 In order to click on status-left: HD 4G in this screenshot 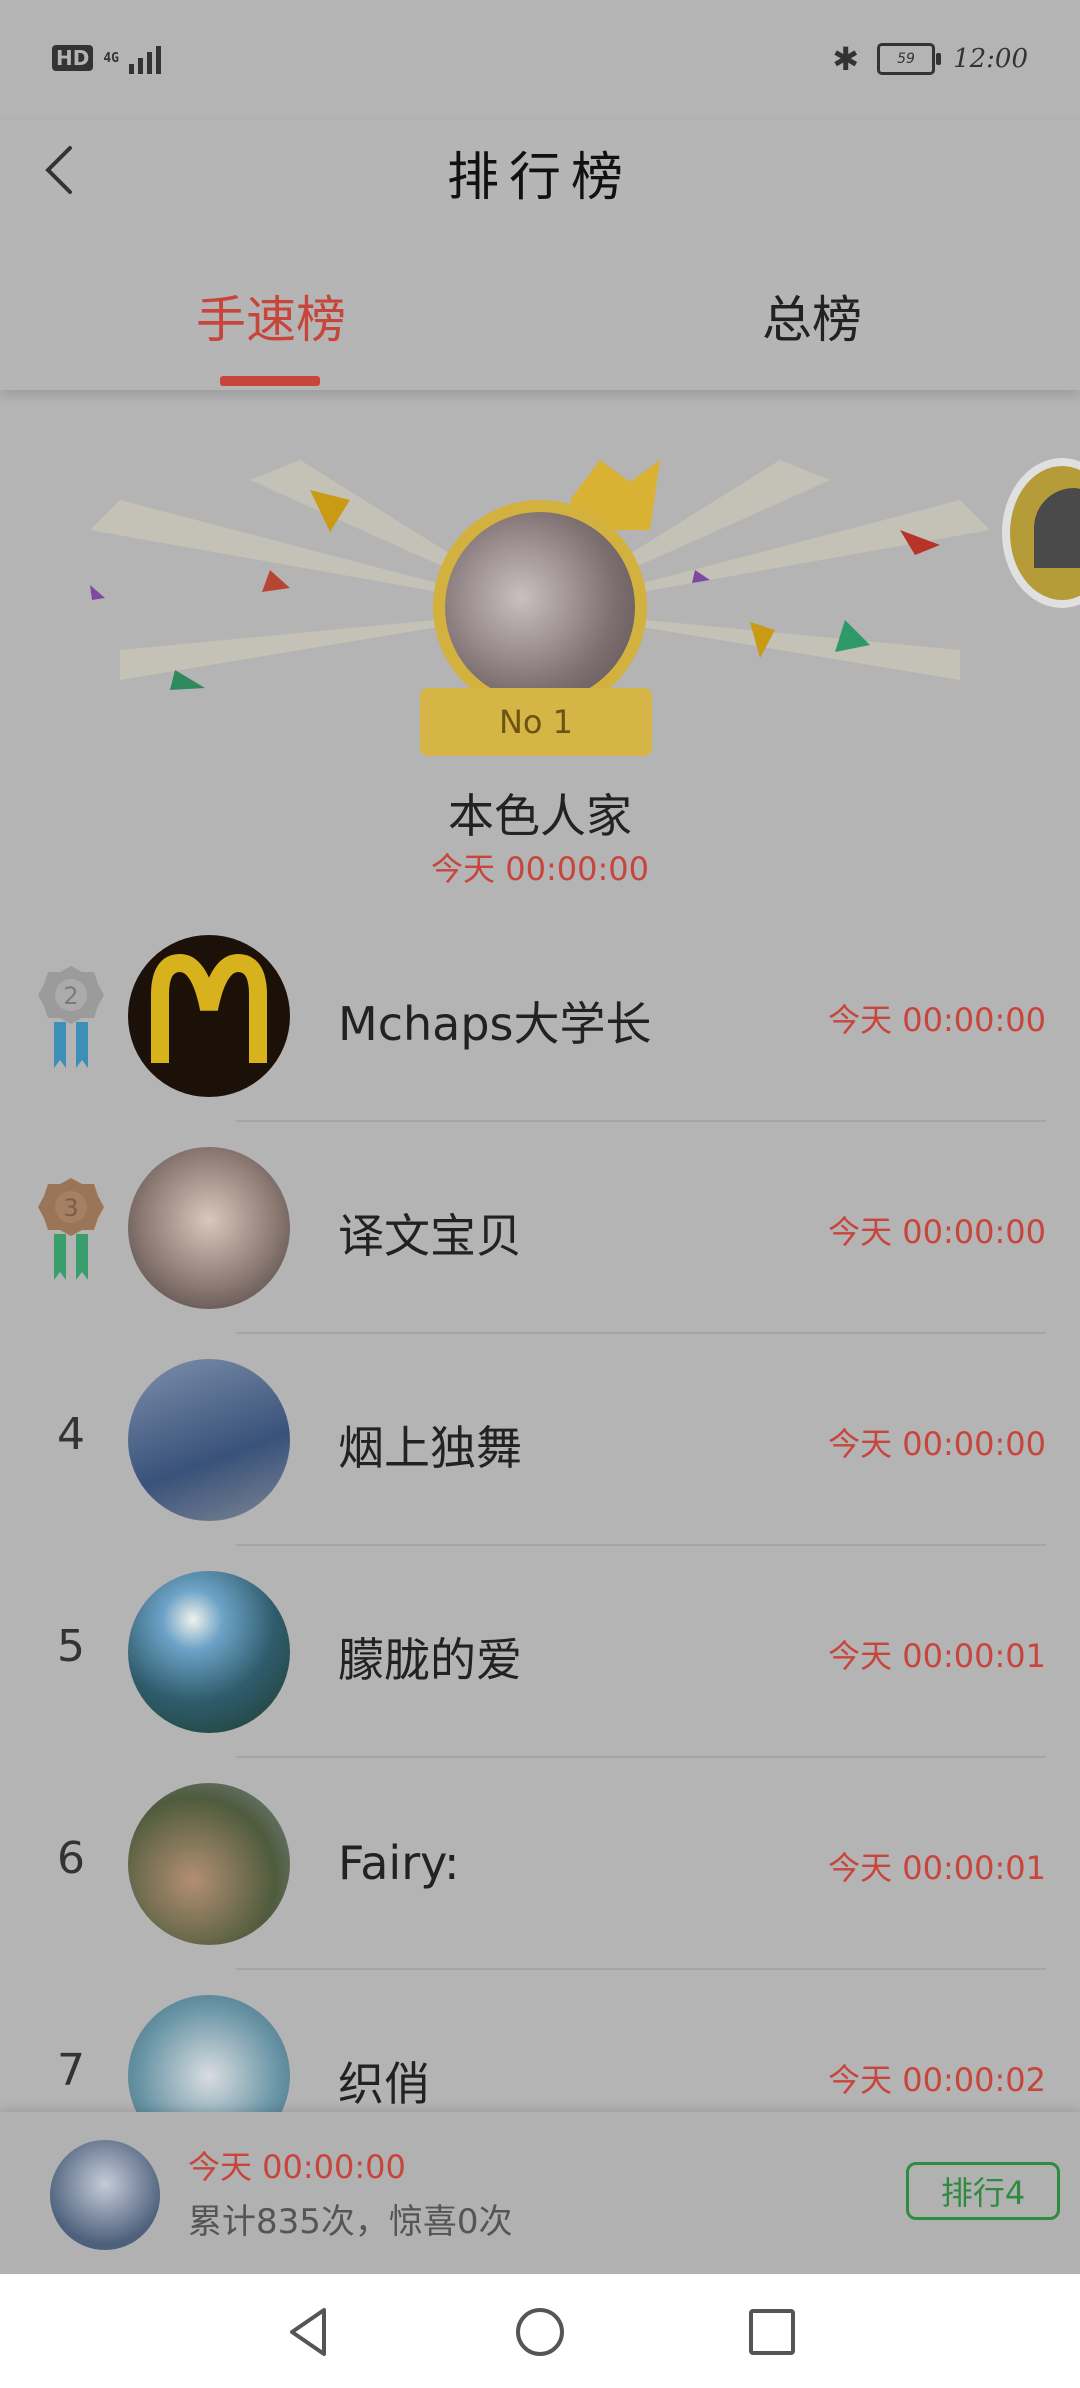, I will do `click(106, 58)`.